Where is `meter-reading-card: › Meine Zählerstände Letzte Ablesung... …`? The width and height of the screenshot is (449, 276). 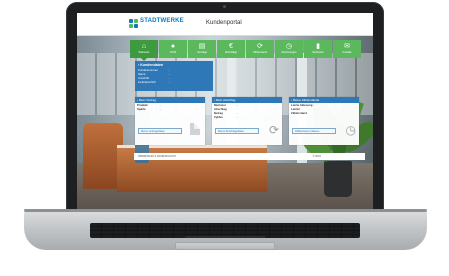
meter-reading-card: › Meine Zählerstände Letzte Ablesung... … is located at coordinates (324, 121).